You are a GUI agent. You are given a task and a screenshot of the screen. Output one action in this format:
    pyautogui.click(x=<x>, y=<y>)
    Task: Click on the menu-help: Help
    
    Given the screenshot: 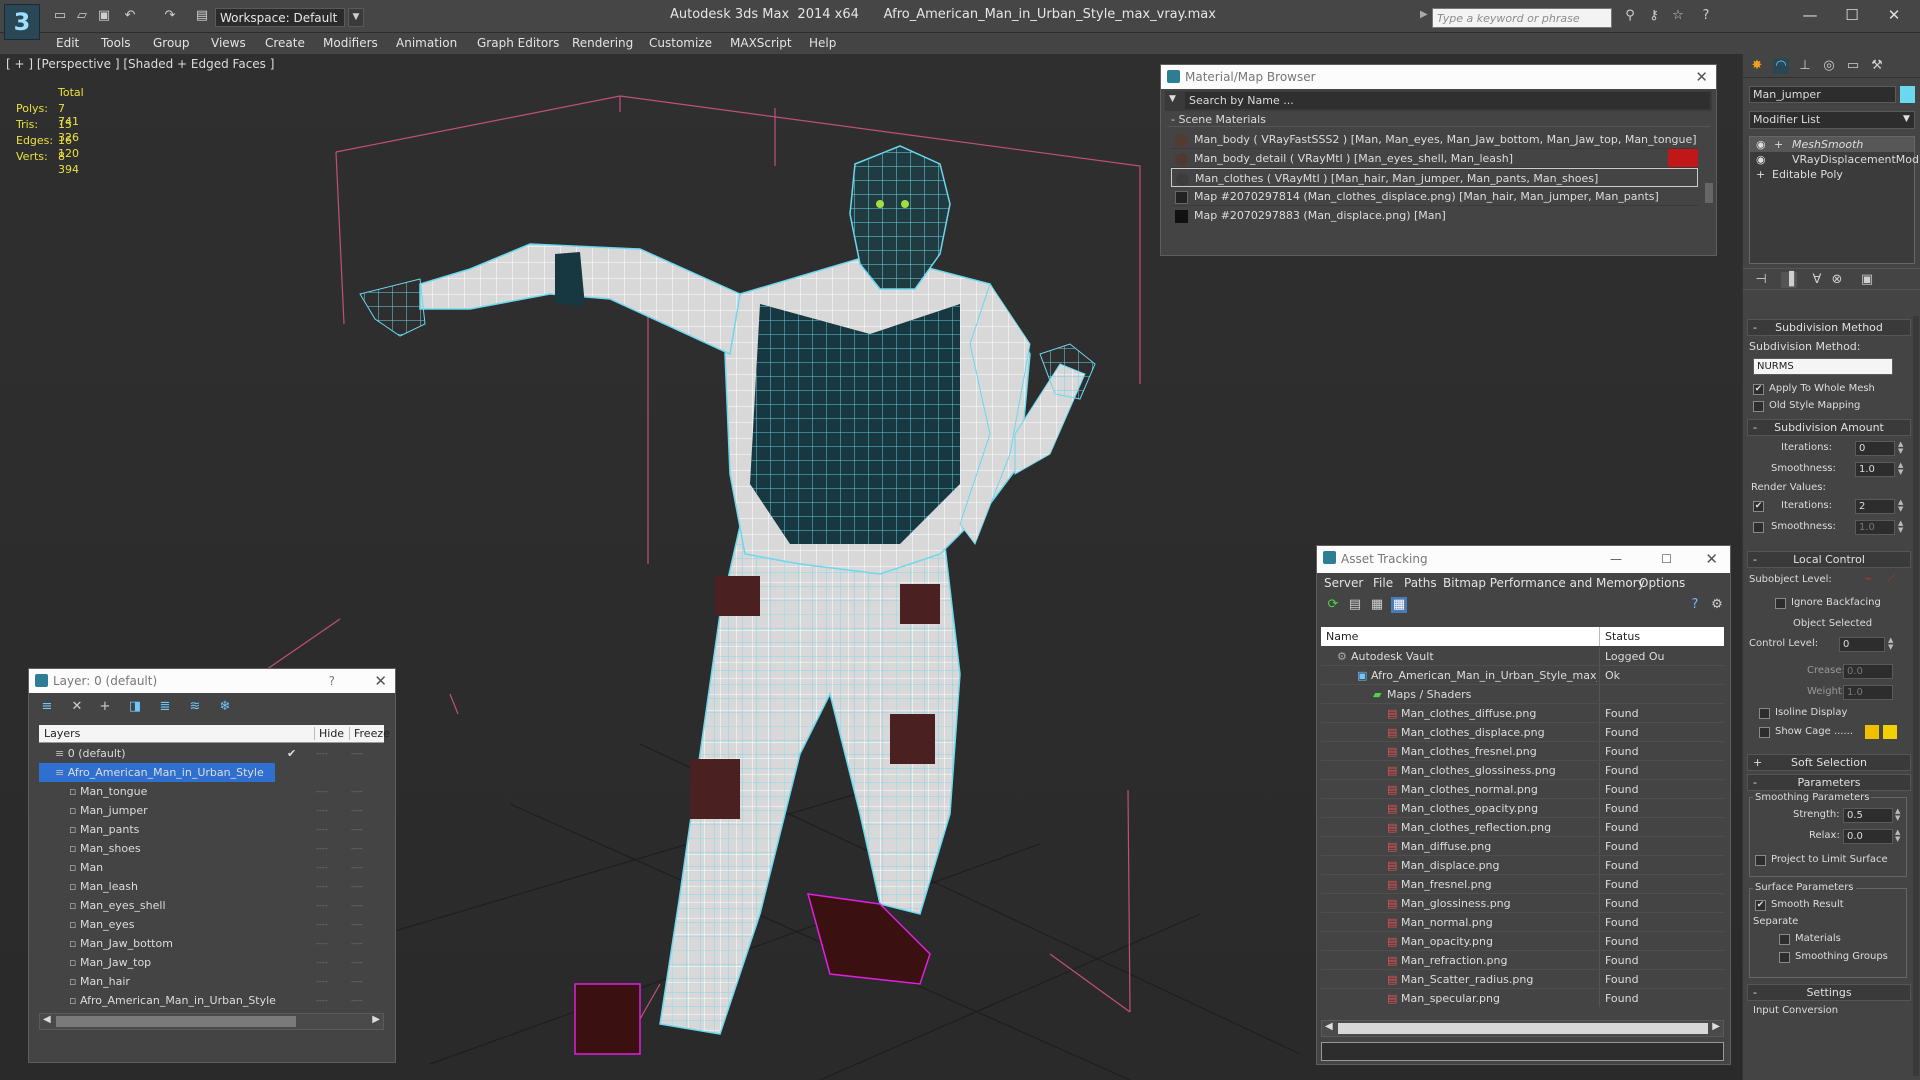 What is the action you would take?
    pyautogui.click(x=822, y=43)
    